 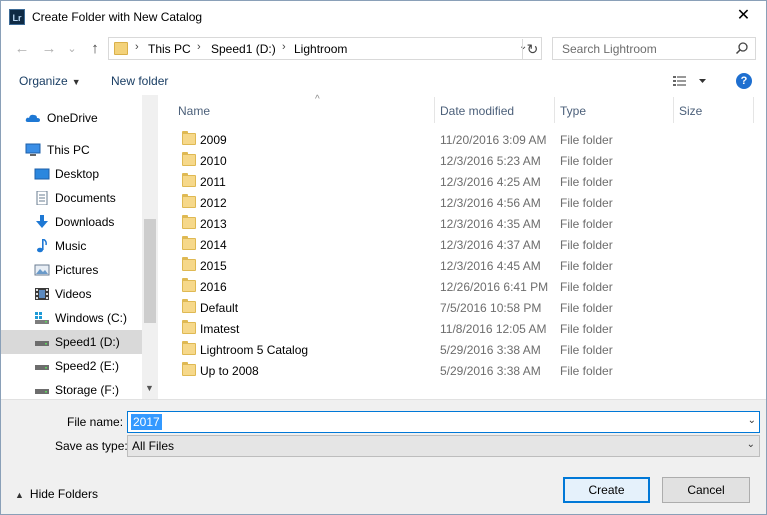 What do you see at coordinates (77, 270) in the screenshot?
I see `sidebar-item-label: Pictures` at bounding box center [77, 270].